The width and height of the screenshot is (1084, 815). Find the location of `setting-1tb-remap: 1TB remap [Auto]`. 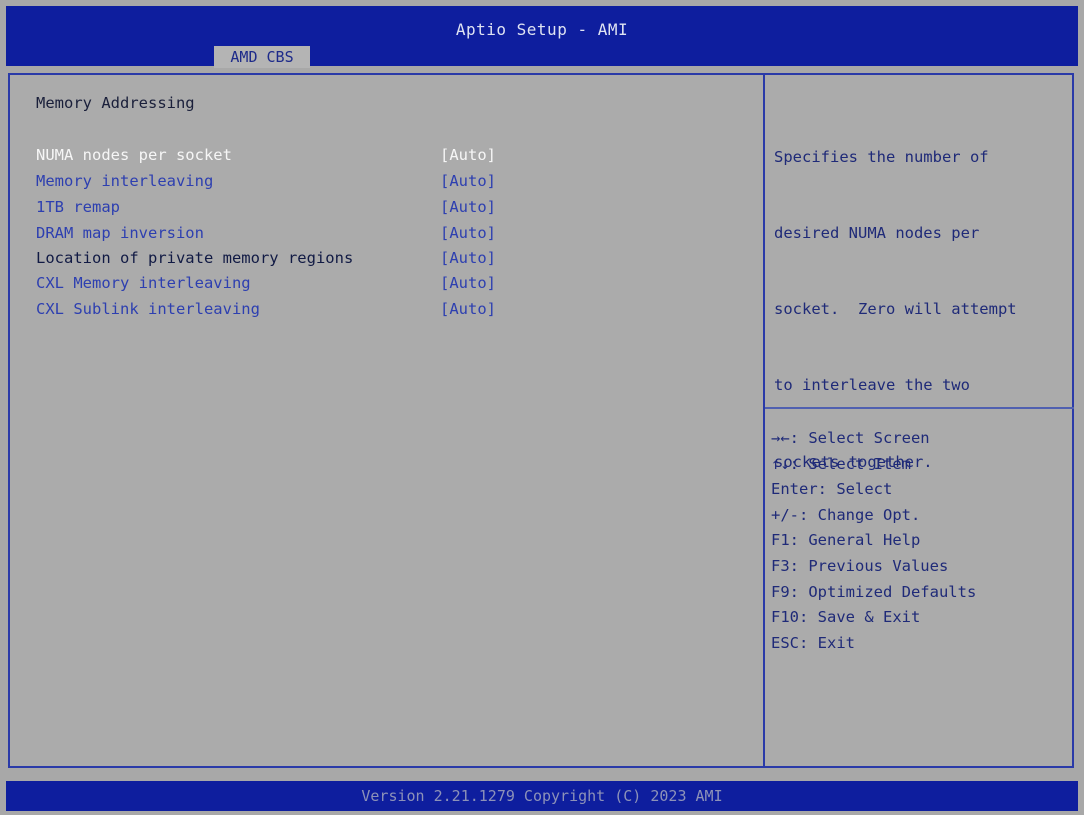

setting-1tb-remap: 1TB remap [Auto] is located at coordinates (276, 209).